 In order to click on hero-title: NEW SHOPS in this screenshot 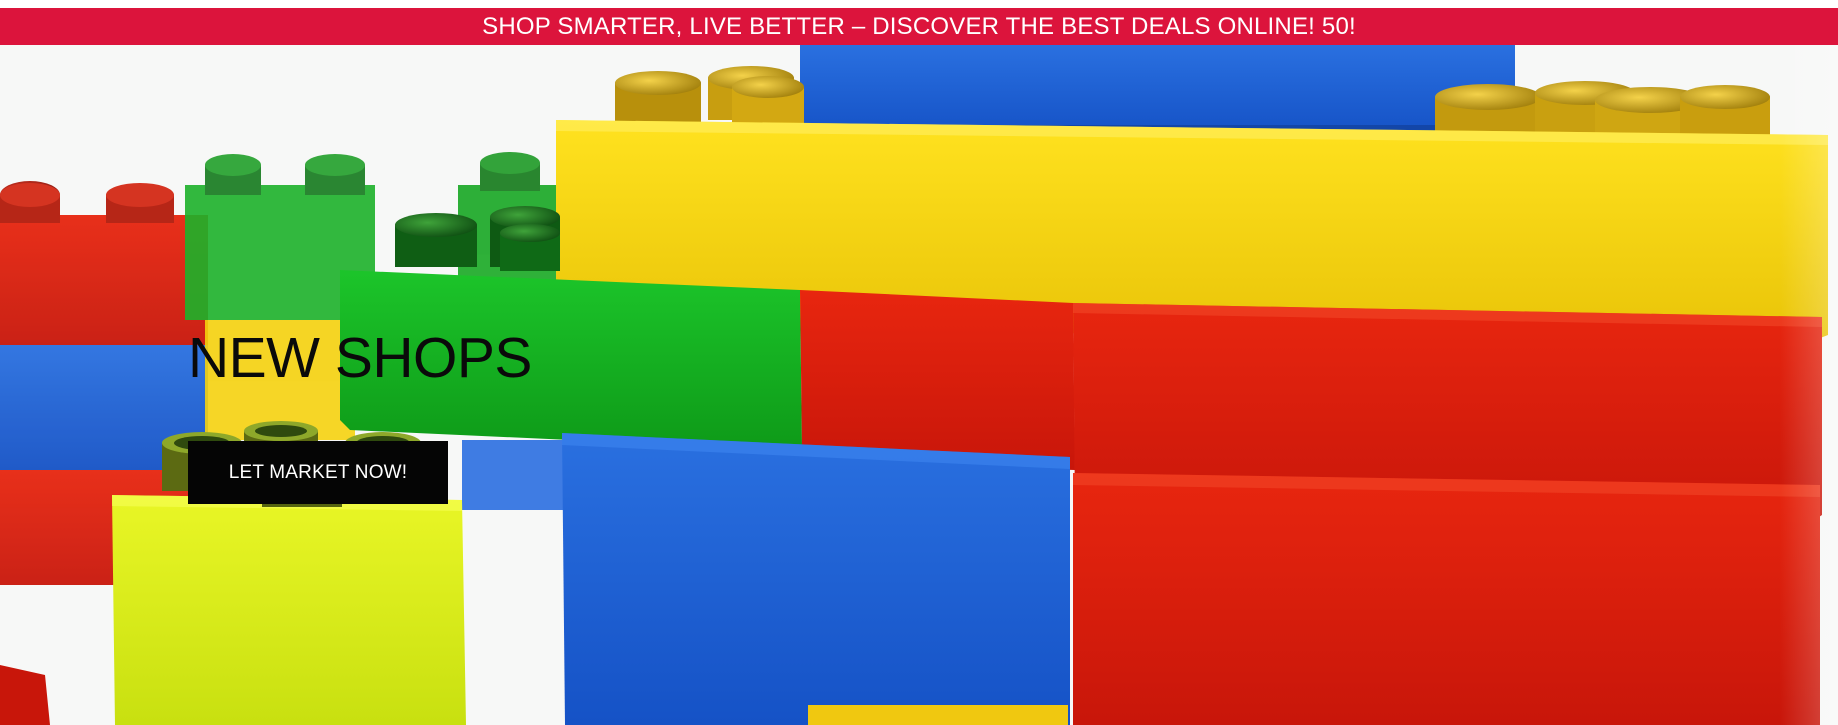, I will do `click(360, 358)`.